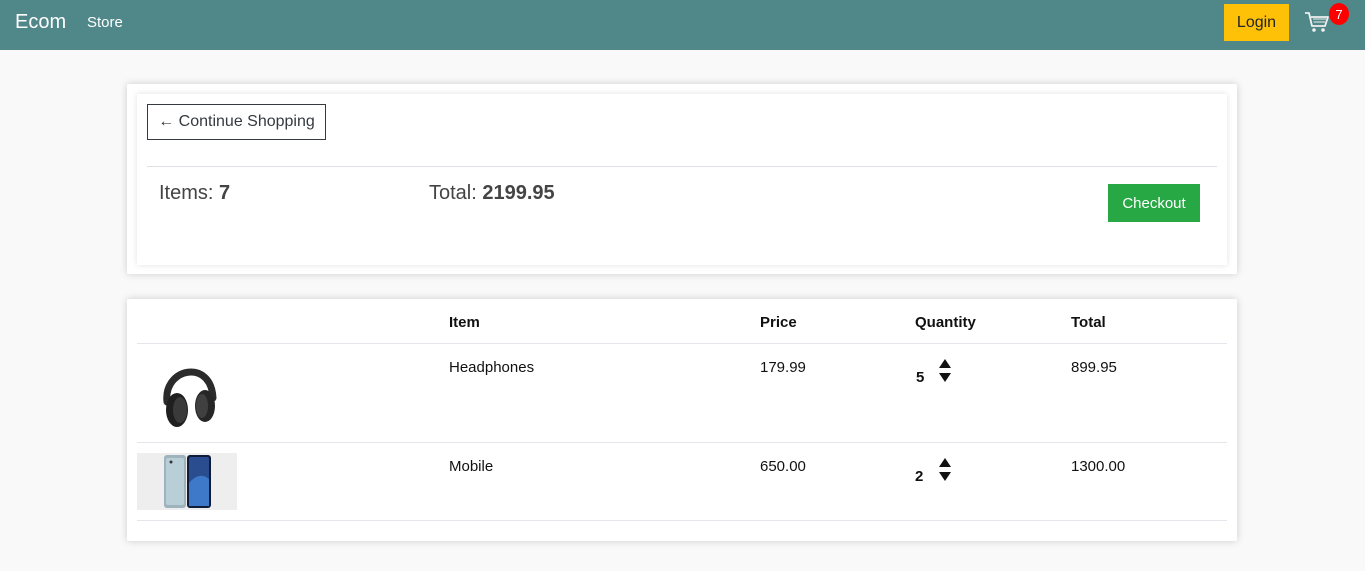  I want to click on cart-icon, so click(1317, 22).